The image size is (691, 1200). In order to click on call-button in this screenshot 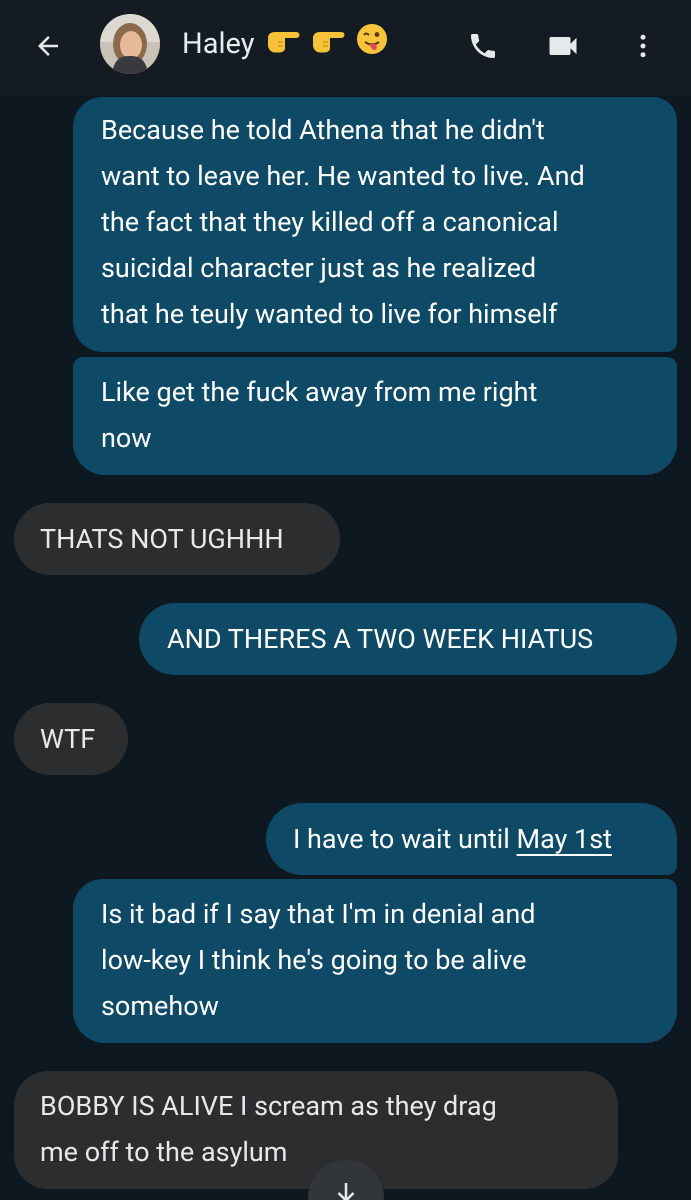, I will do `click(483, 46)`.